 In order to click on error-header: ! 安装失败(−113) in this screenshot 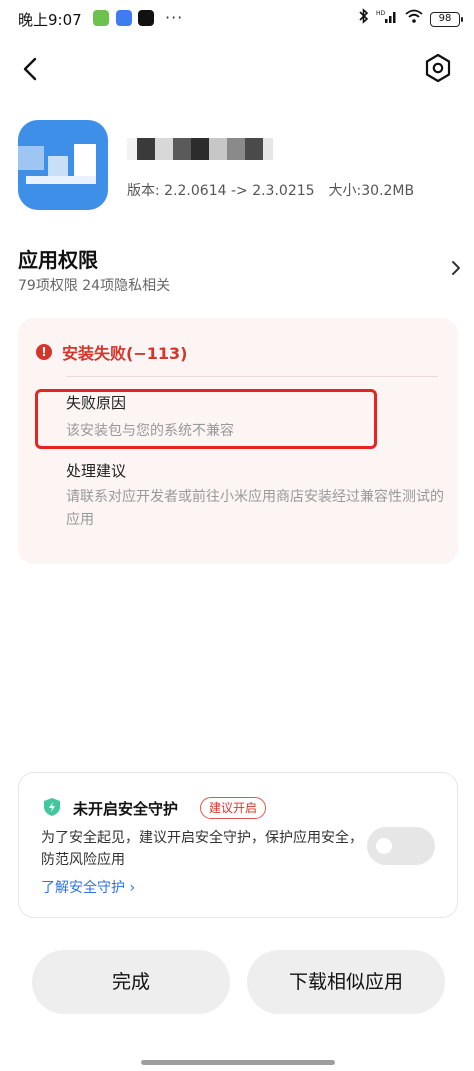, I will do `click(111, 352)`.